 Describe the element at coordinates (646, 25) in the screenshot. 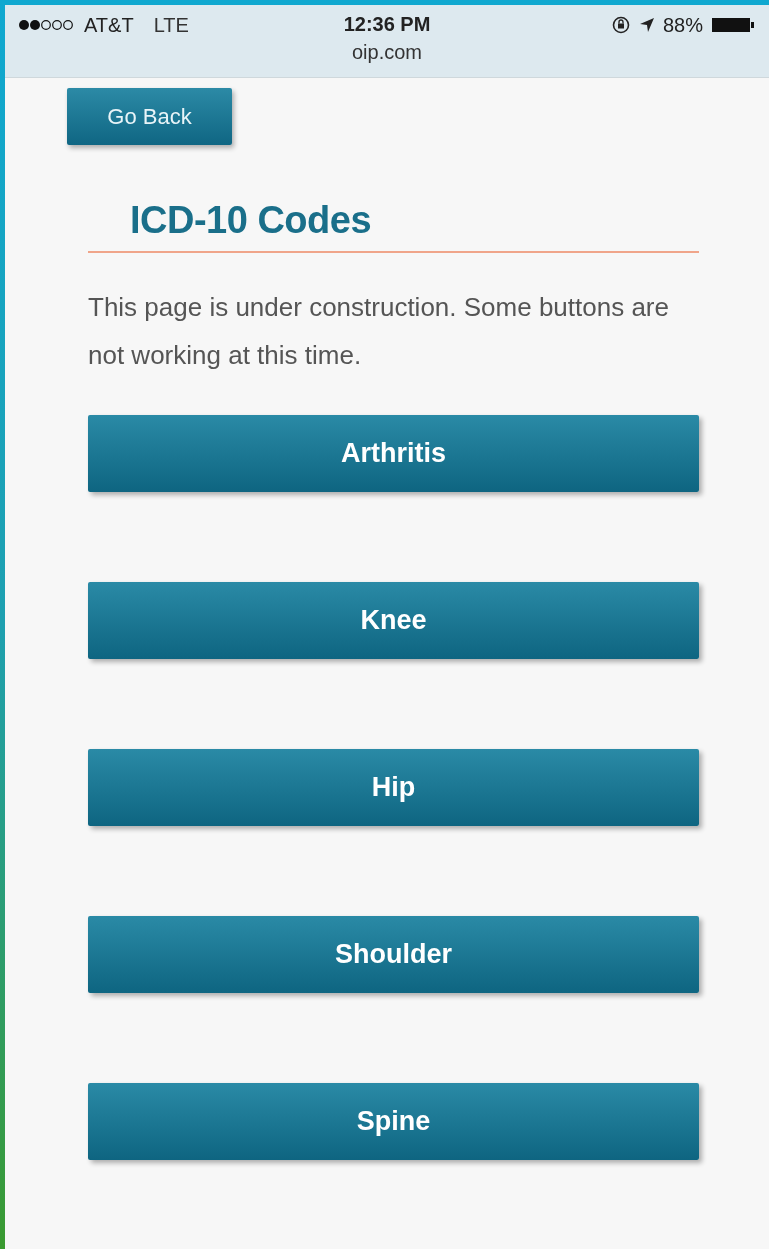

I see `location-arrow-icon` at that location.